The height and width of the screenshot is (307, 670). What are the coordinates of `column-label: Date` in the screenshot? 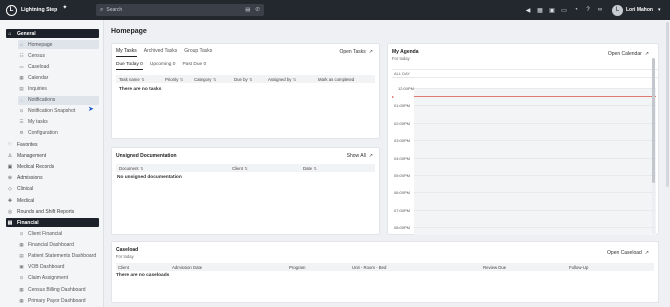 It's located at (308, 168).